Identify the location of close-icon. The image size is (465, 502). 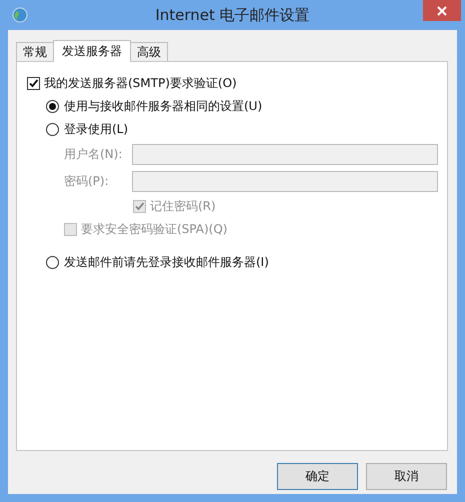
(442, 11).